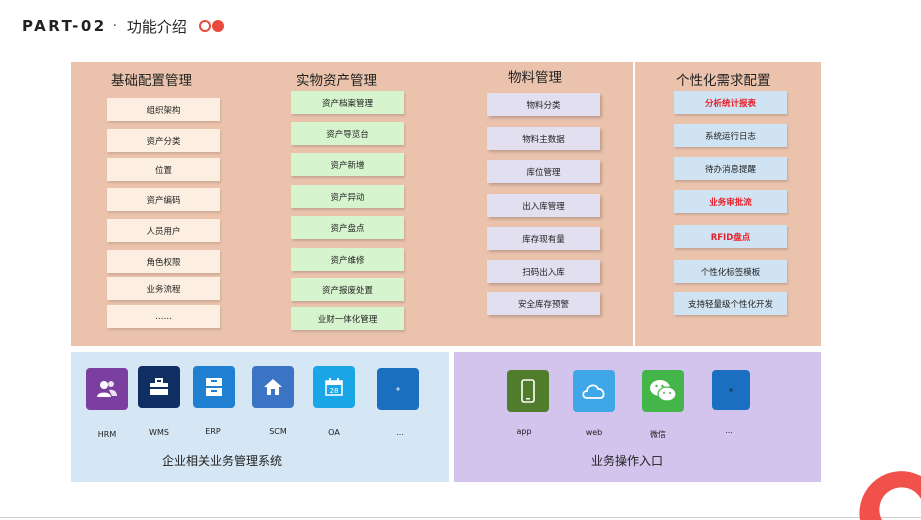 The width and height of the screenshot is (921, 520). I want to click on cloud-icon, so click(593, 391).